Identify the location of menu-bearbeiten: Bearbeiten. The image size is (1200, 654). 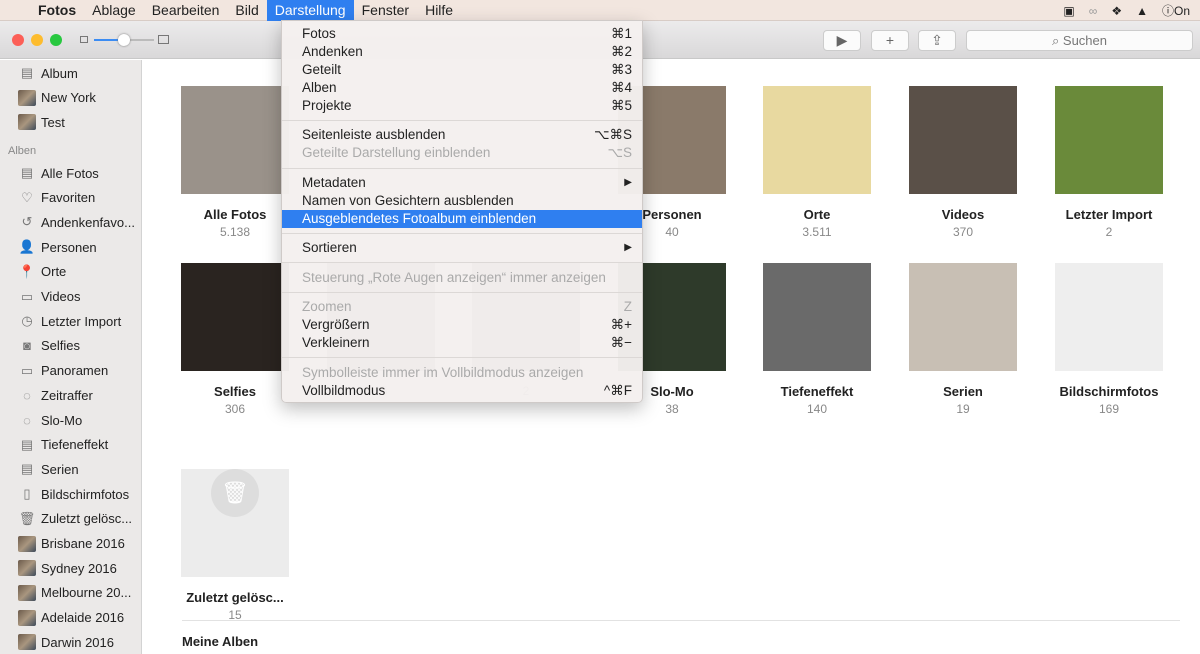
(186, 10).